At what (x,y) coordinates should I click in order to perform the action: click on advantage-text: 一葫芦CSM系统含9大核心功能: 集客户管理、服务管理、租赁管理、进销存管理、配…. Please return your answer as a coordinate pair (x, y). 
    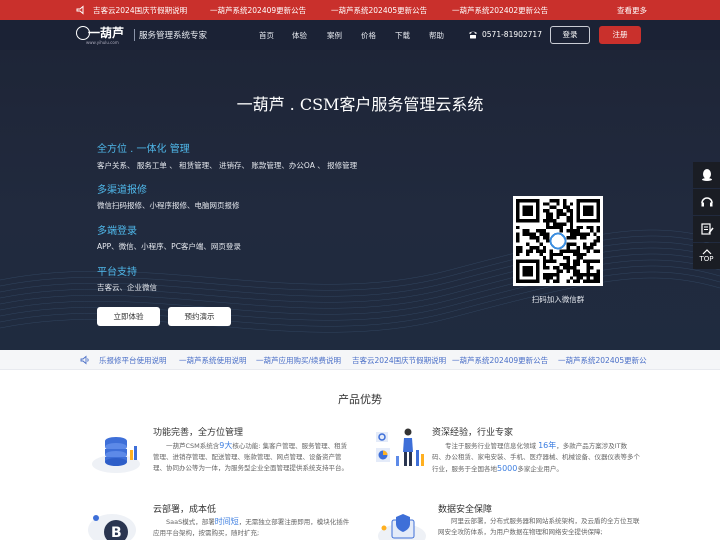
    Looking at the image, I should click on (253, 457).